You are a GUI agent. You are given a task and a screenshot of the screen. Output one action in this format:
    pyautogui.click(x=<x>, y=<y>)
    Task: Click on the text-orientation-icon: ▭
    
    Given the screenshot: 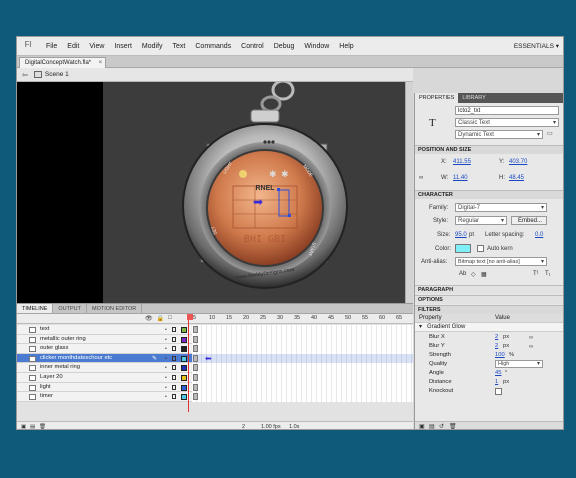 What is the action you would take?
    pyautogui.click(x=550, y=133)
    